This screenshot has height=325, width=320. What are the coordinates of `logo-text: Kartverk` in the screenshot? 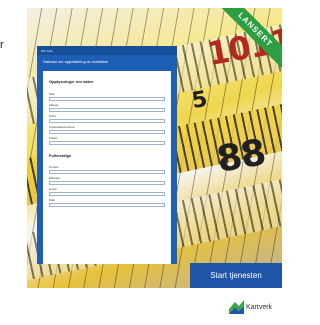 It's located at (259, 307).